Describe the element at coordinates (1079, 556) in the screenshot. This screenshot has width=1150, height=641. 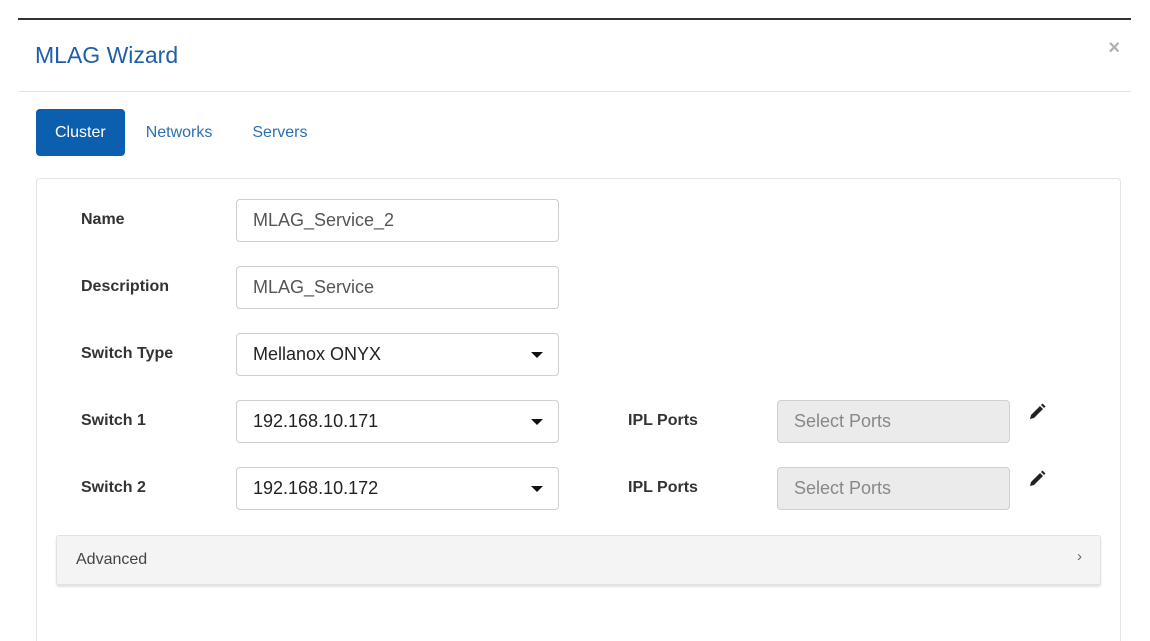
I see `chevron-right-icon: ›` at that location.